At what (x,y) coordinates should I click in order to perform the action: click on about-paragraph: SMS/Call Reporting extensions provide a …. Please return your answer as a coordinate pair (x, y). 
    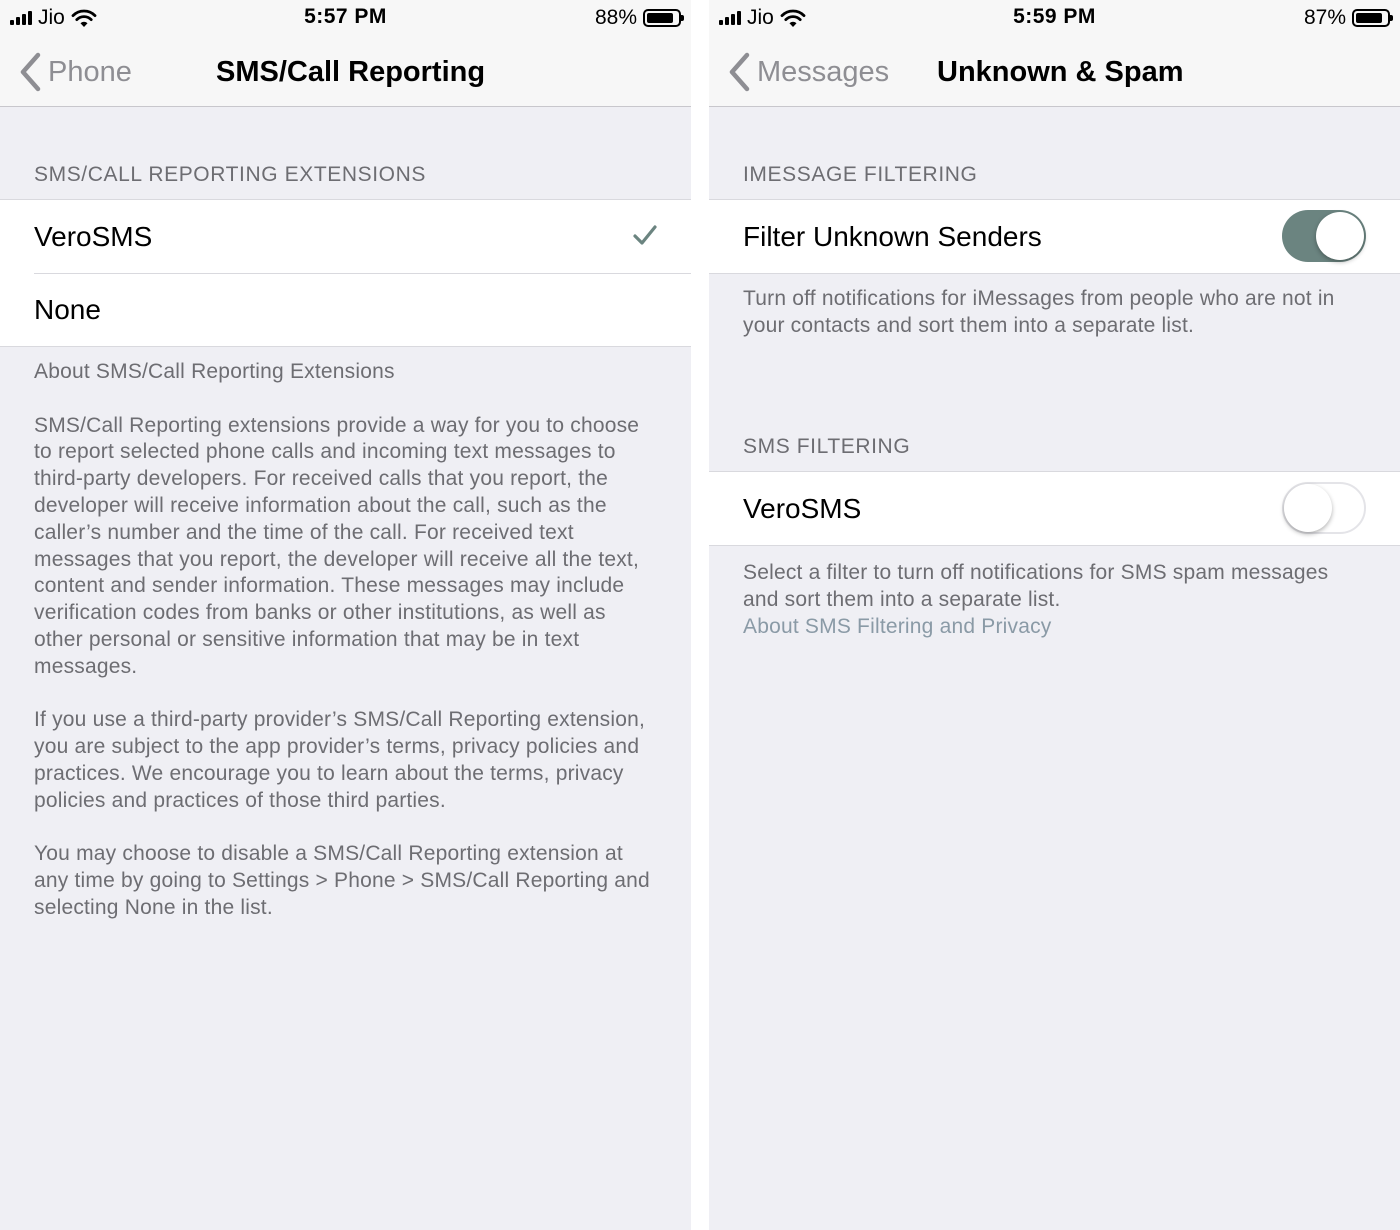
    Looking at the image, I should click on (337, 545).